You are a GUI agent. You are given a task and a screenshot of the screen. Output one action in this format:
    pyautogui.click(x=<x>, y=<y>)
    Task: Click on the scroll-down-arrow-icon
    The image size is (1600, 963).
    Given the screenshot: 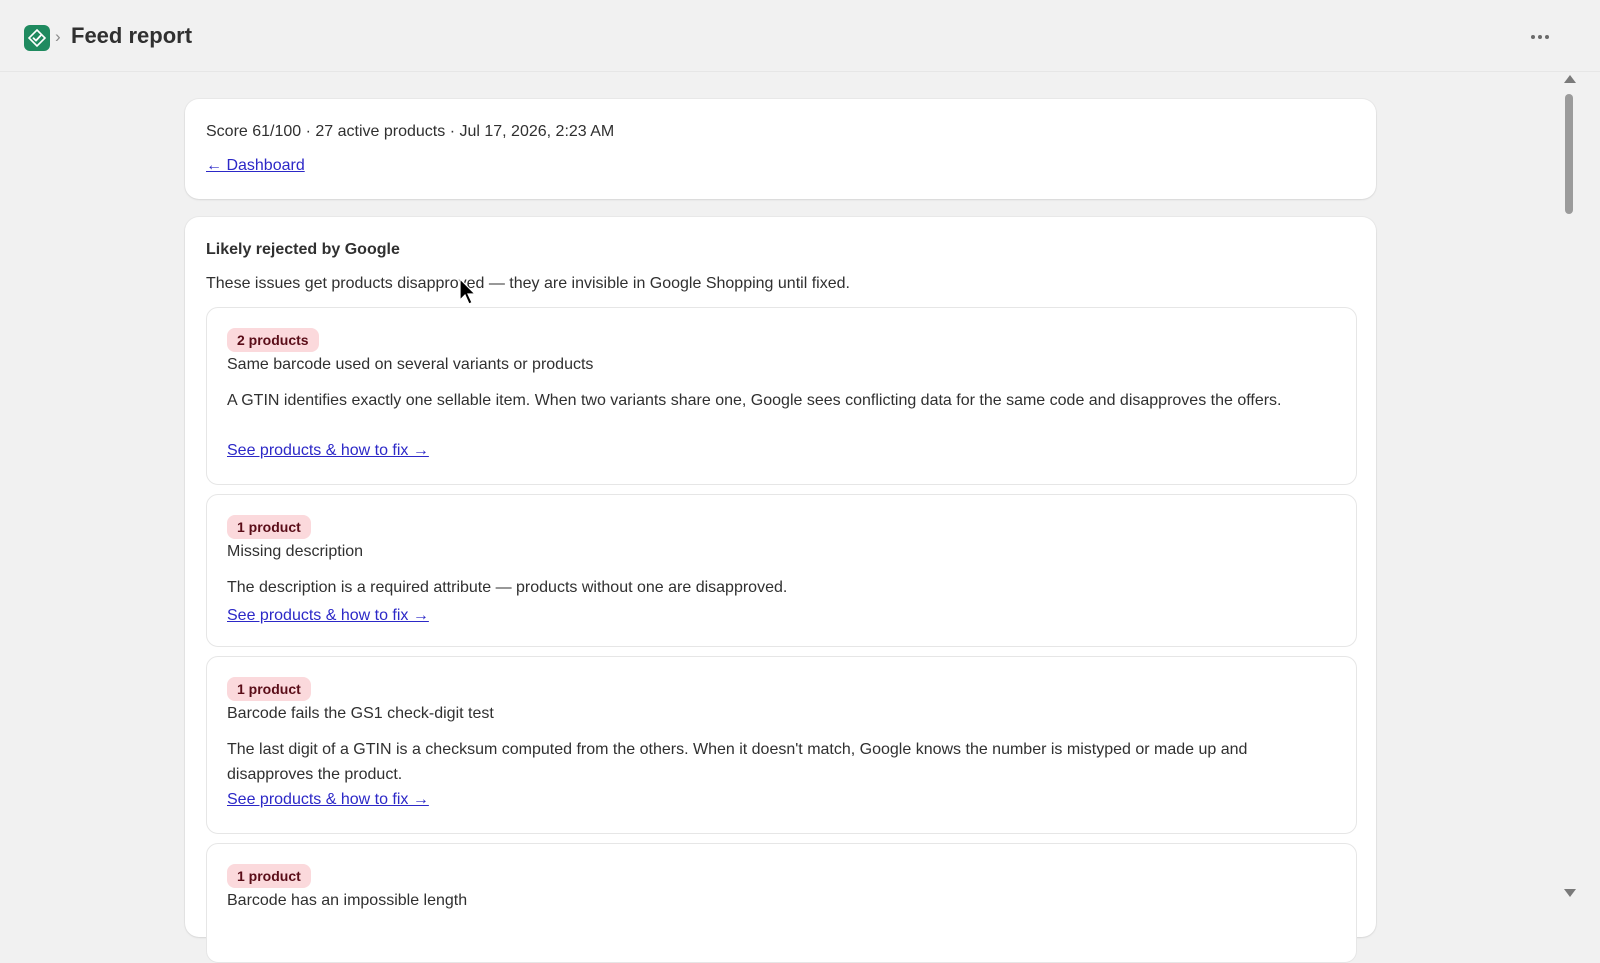 What is the action you would take?
    pyautogui.click(x=1570, y=893)
    